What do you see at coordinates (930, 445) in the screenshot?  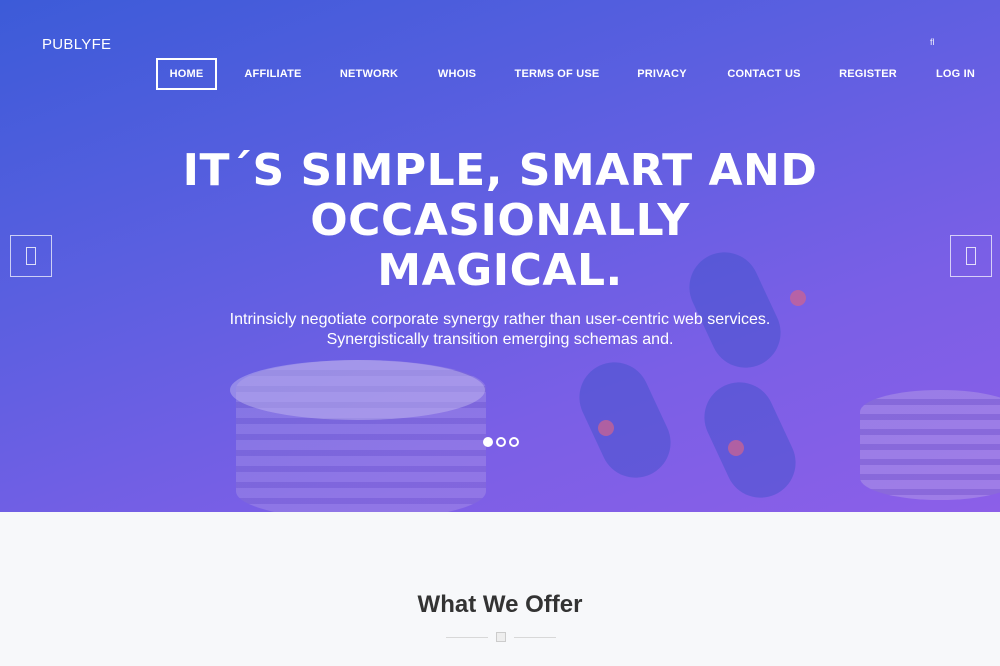 I see `coin-stack-right-image` at bounding box center [930, 445].